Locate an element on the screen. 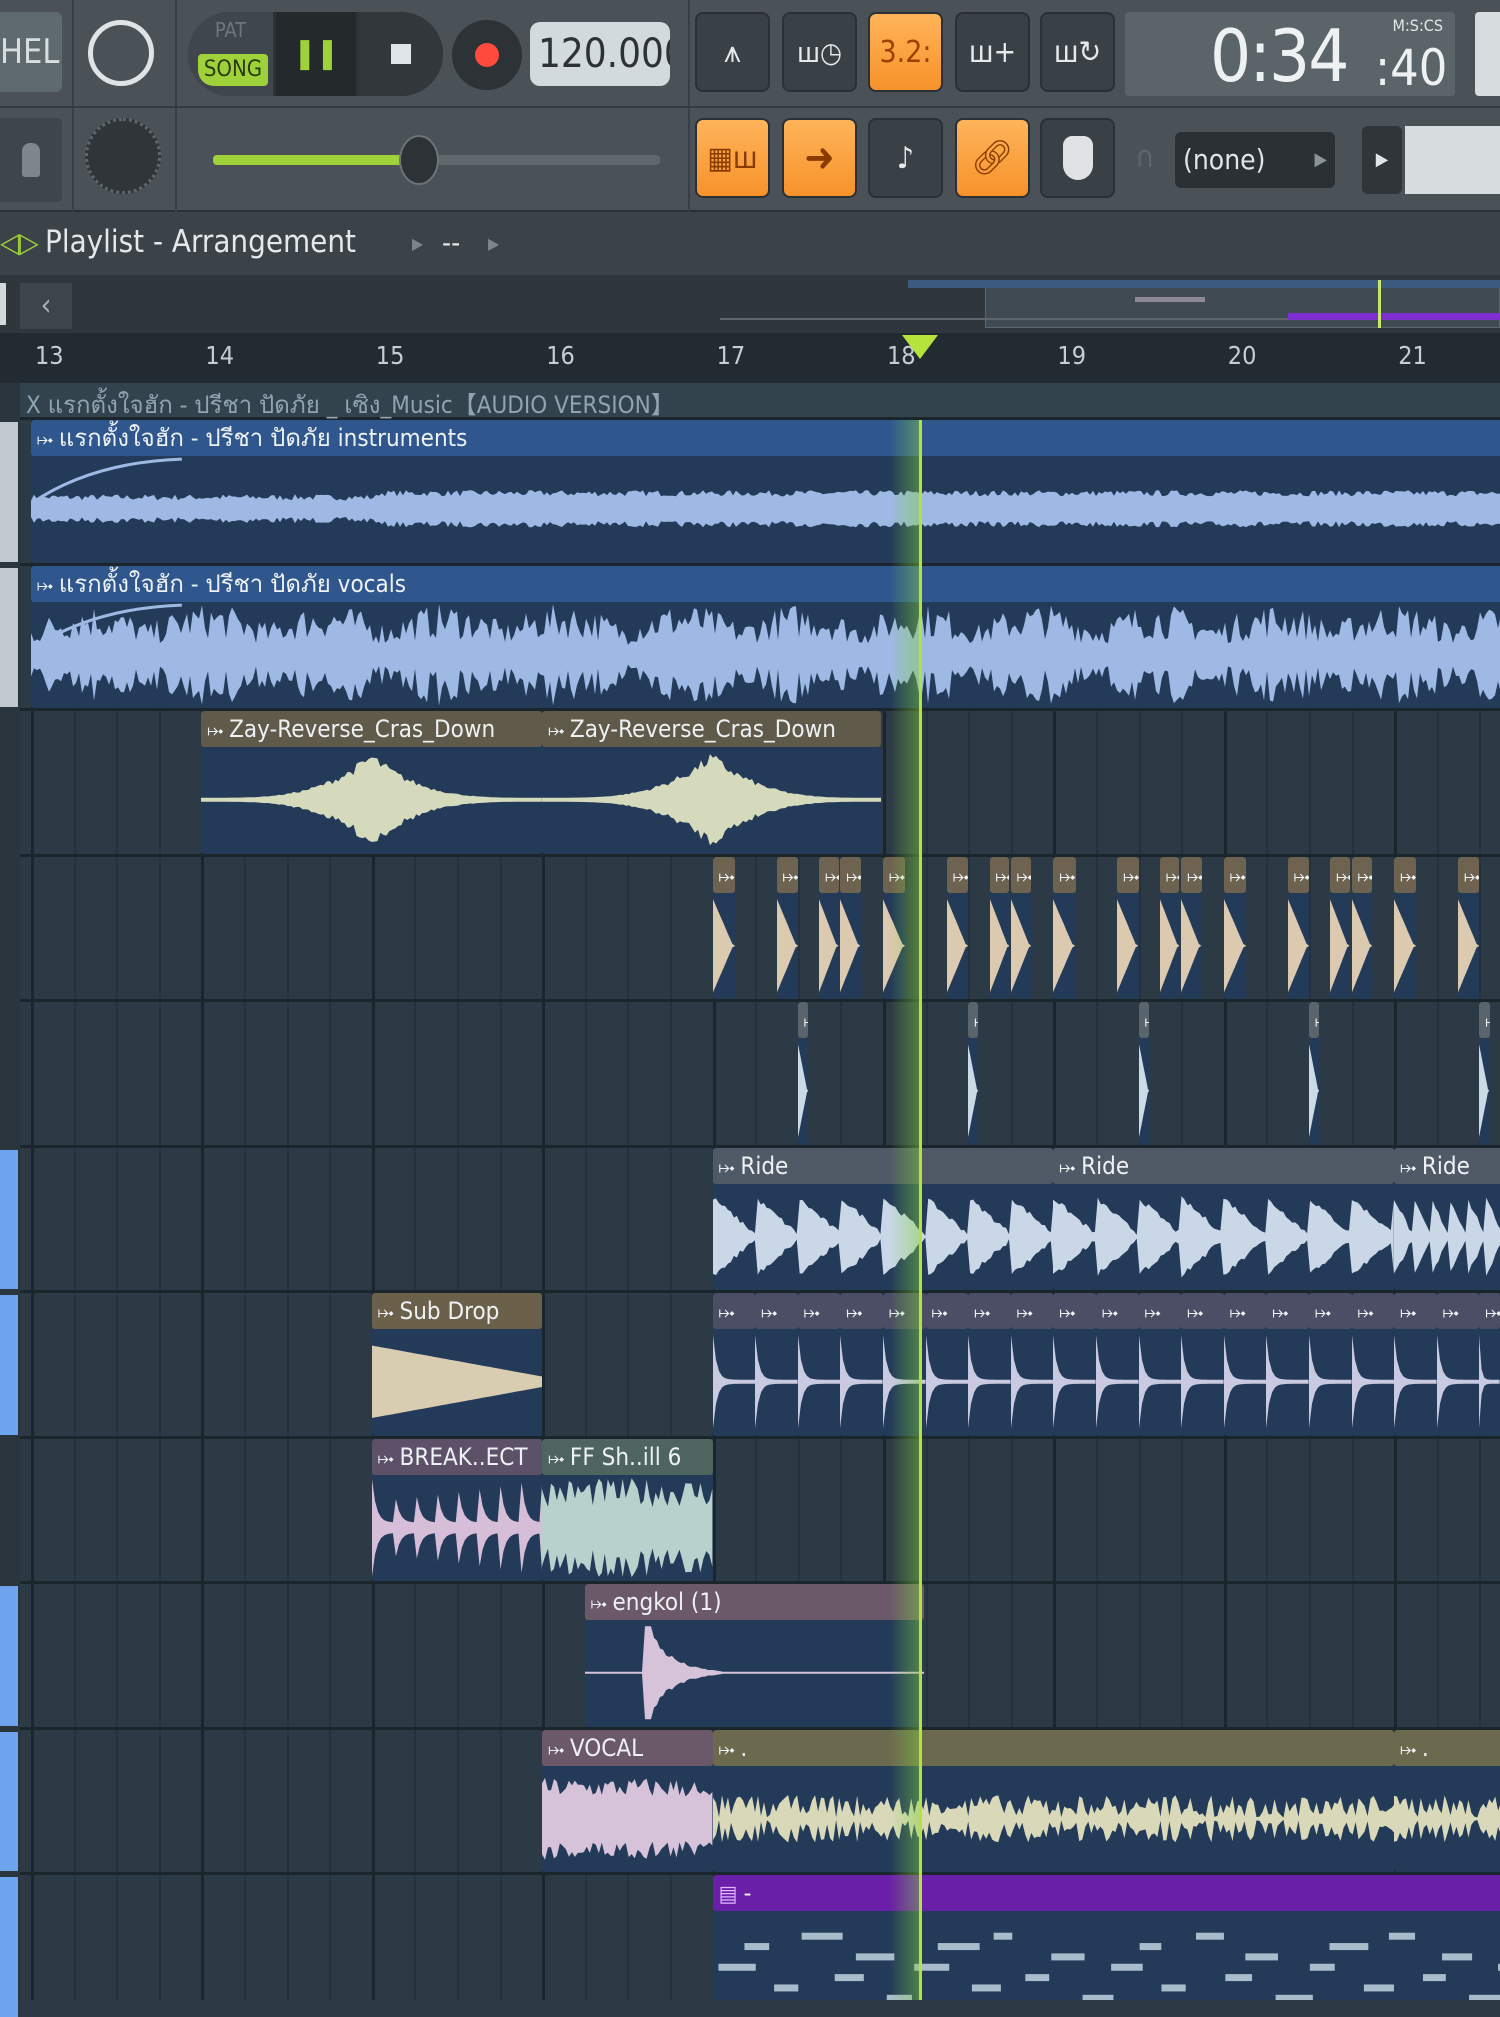  playhead-marker is located at coordinates (920, 347).